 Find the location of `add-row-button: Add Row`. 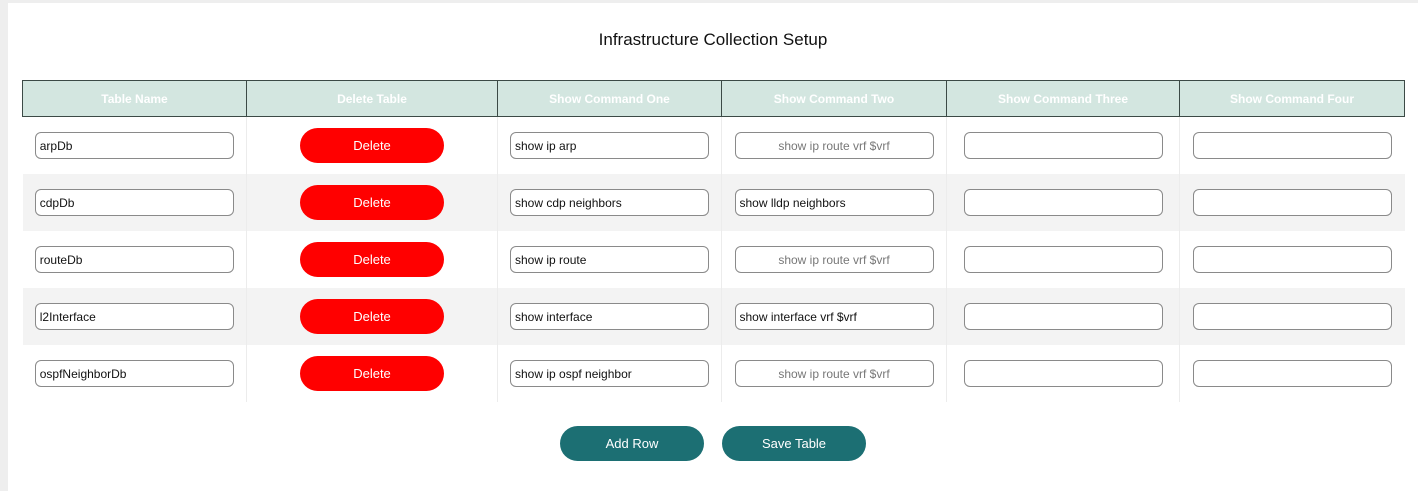

add-row-button: Add Row is located at coordinates (632, 443).